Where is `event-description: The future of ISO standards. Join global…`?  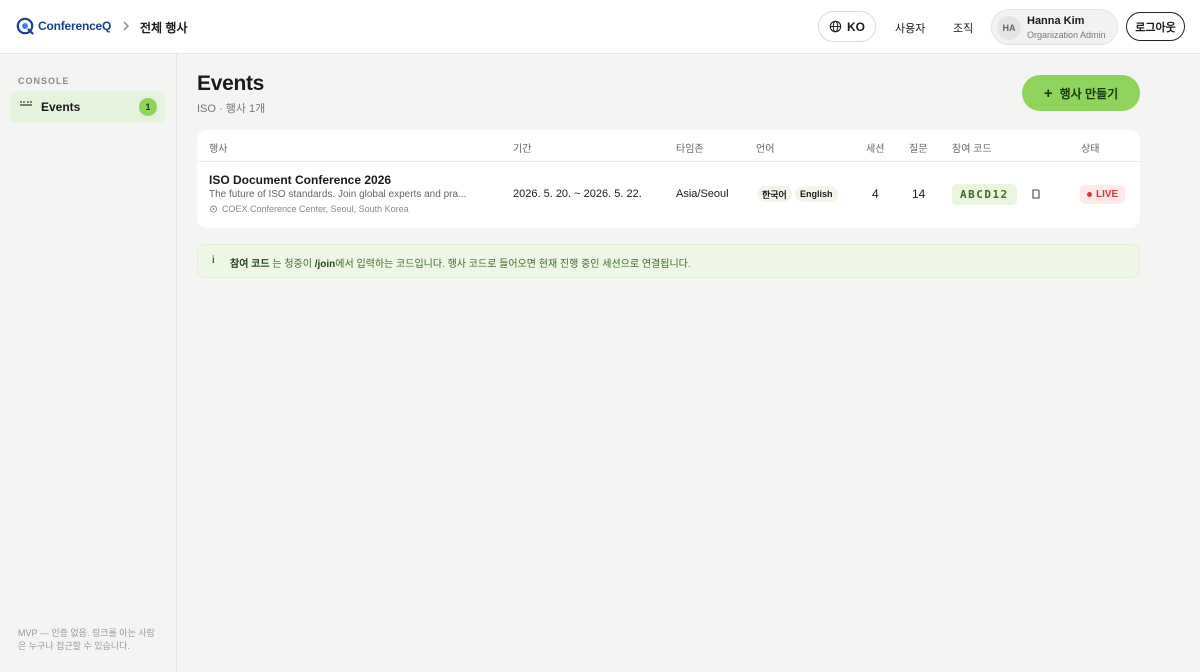 event-description: The future of ISO standards. Join global… is located at coordinates (338, 194).